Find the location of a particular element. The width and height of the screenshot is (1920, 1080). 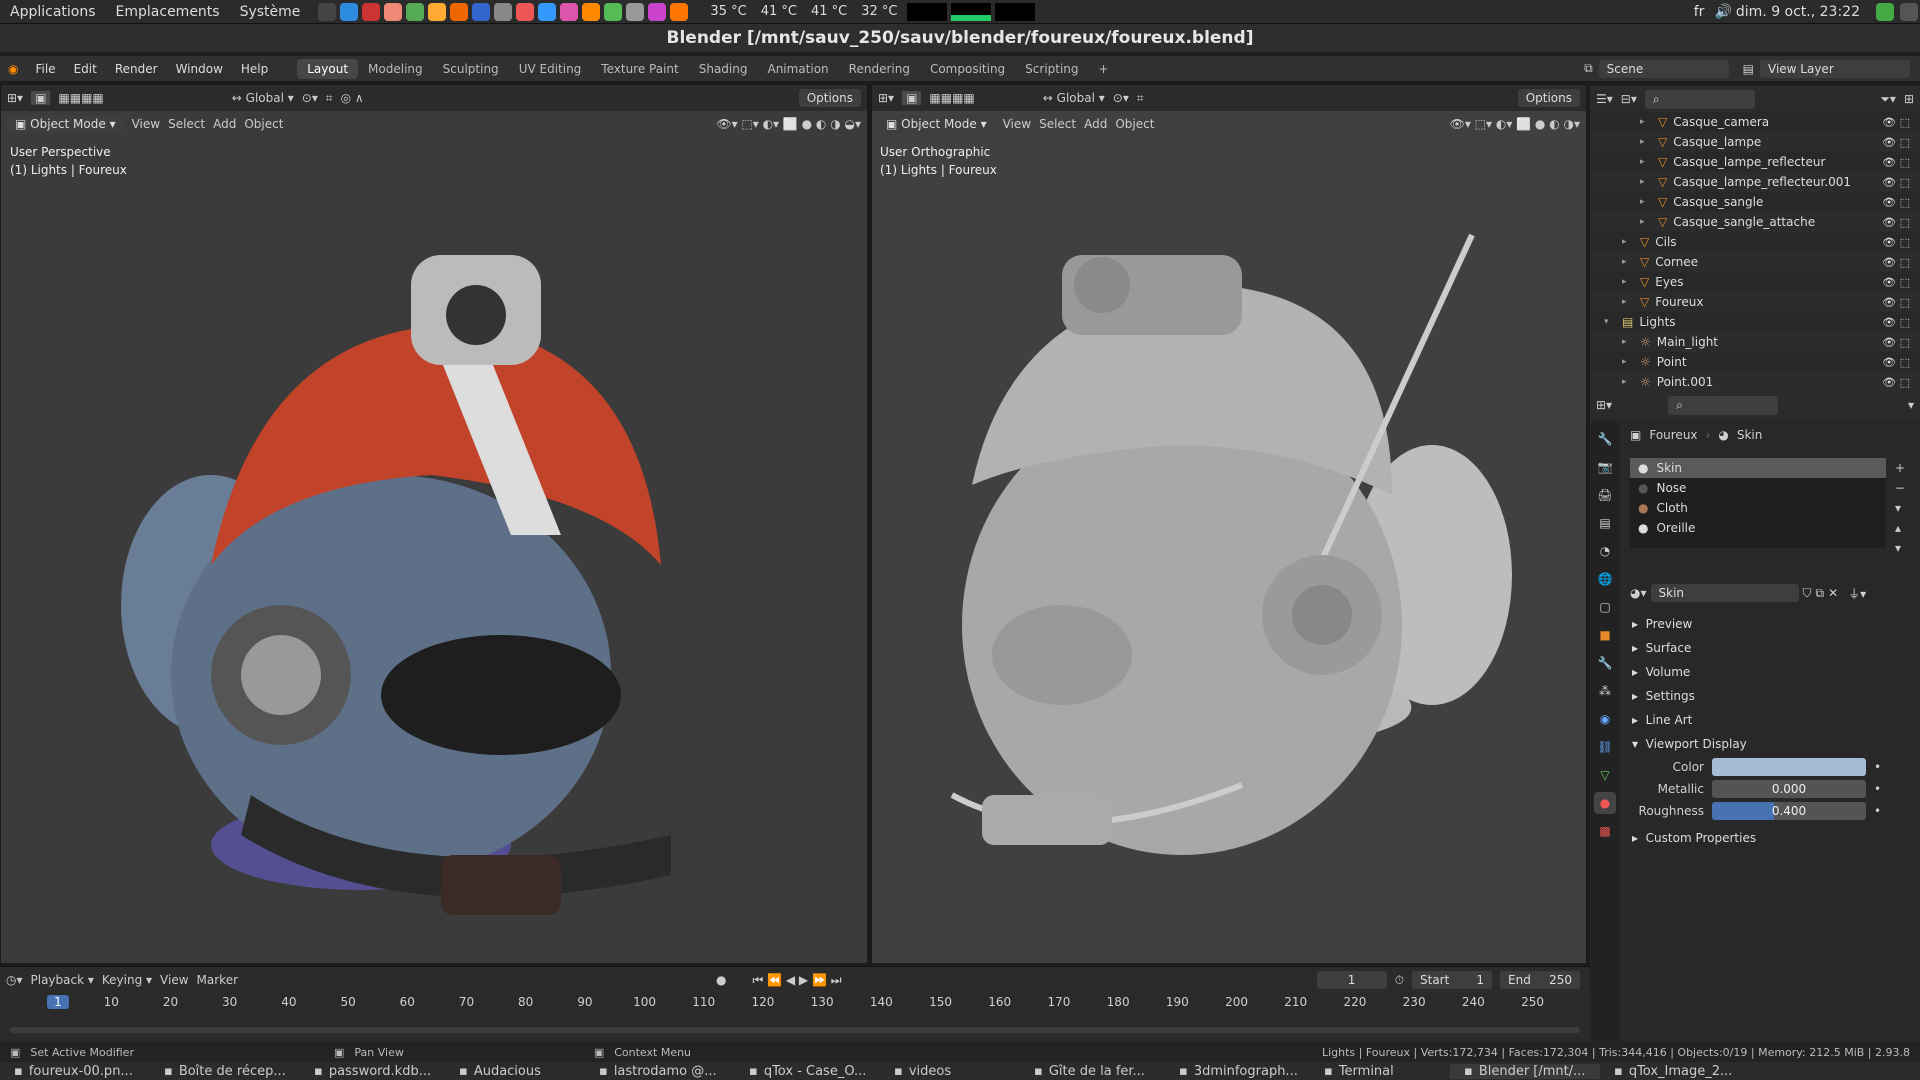

view-layer-tab-icon: ▤ is located at coordinates (1605, 523).